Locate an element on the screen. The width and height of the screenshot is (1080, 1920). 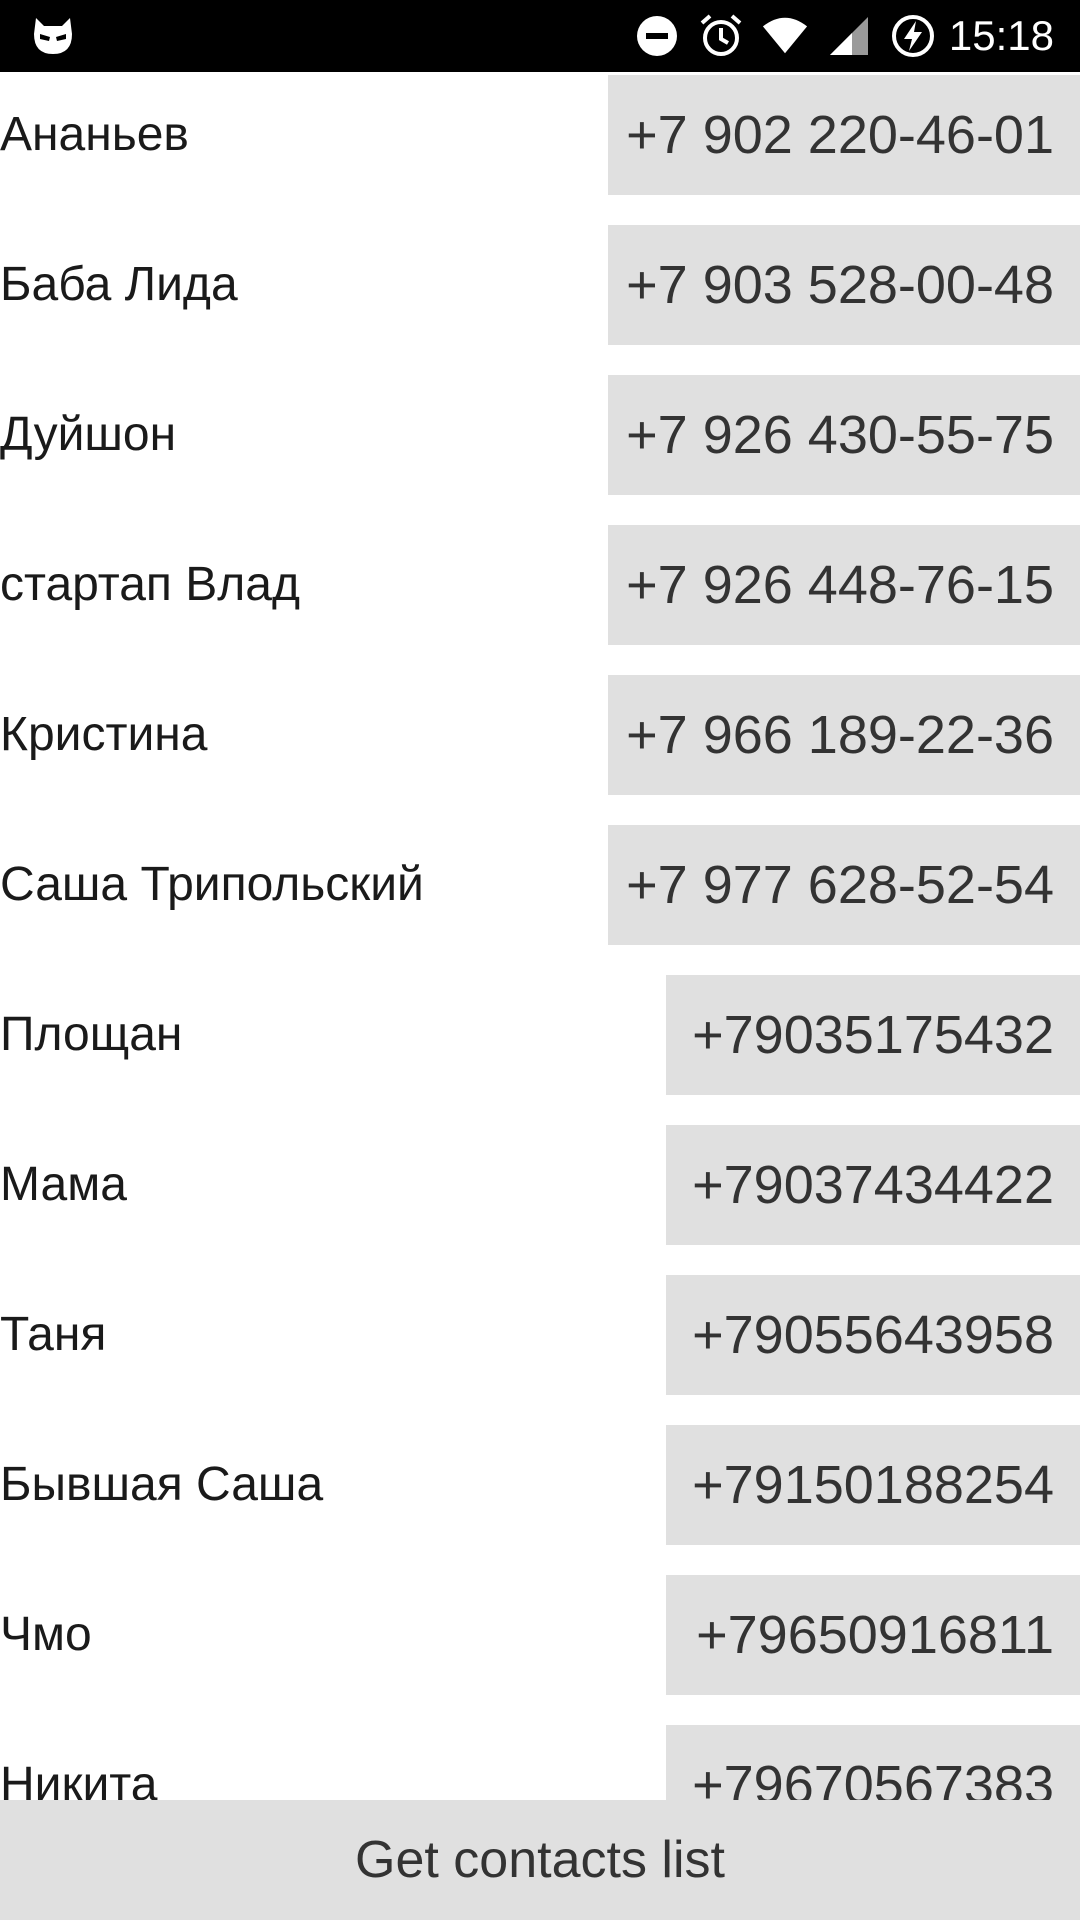
phone-button: +7 902 220-46-01 is located at coordinates (844, 135).